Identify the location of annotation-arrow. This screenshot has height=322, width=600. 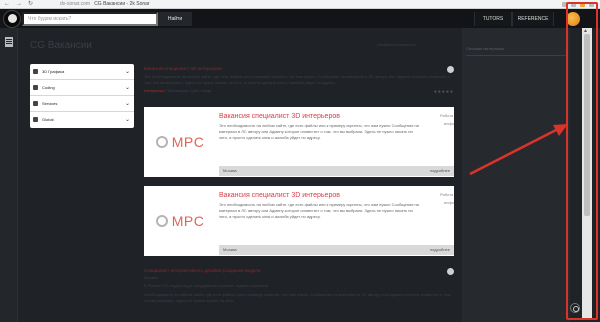
(518, 150).